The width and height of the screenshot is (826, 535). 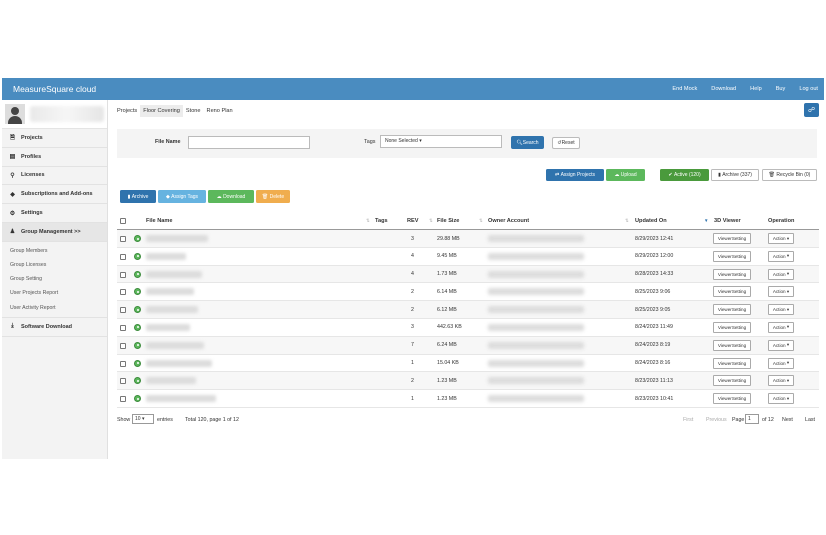 I want to click on col-owner-account: Owner Account, so click(x=508, y=221).